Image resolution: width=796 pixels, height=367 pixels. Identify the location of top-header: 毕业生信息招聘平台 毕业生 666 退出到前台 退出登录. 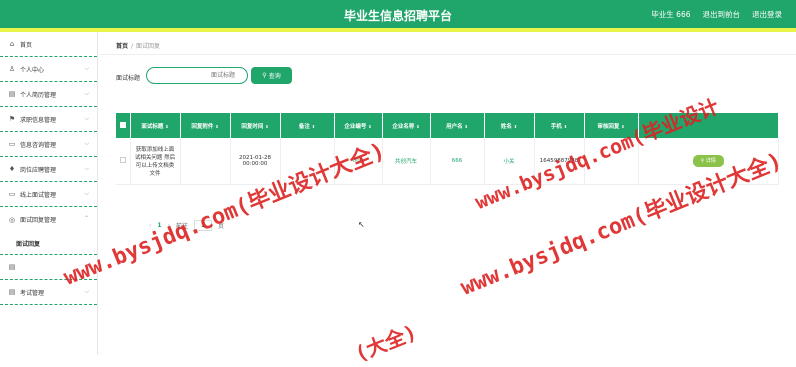
(398, 15).